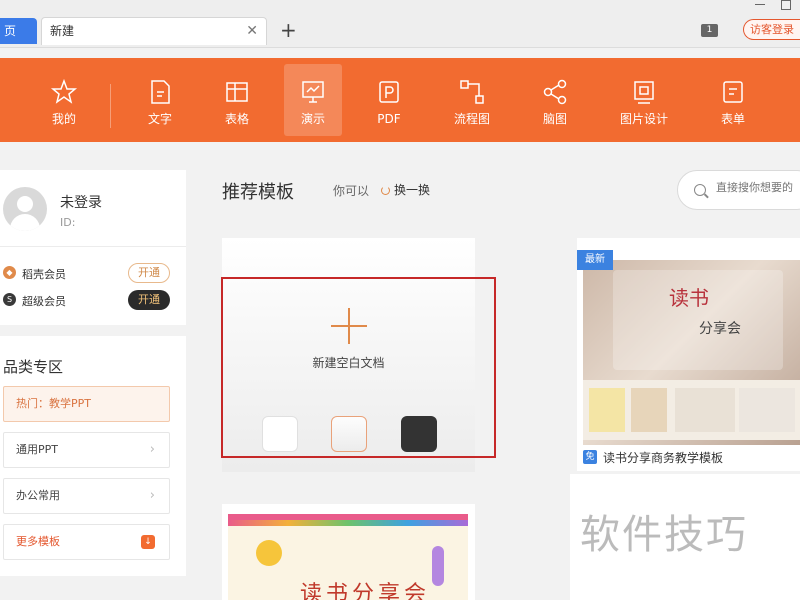 This screenshot has width=800, height=600. I want to click on hint-text: 你可以, so click(351, 191).